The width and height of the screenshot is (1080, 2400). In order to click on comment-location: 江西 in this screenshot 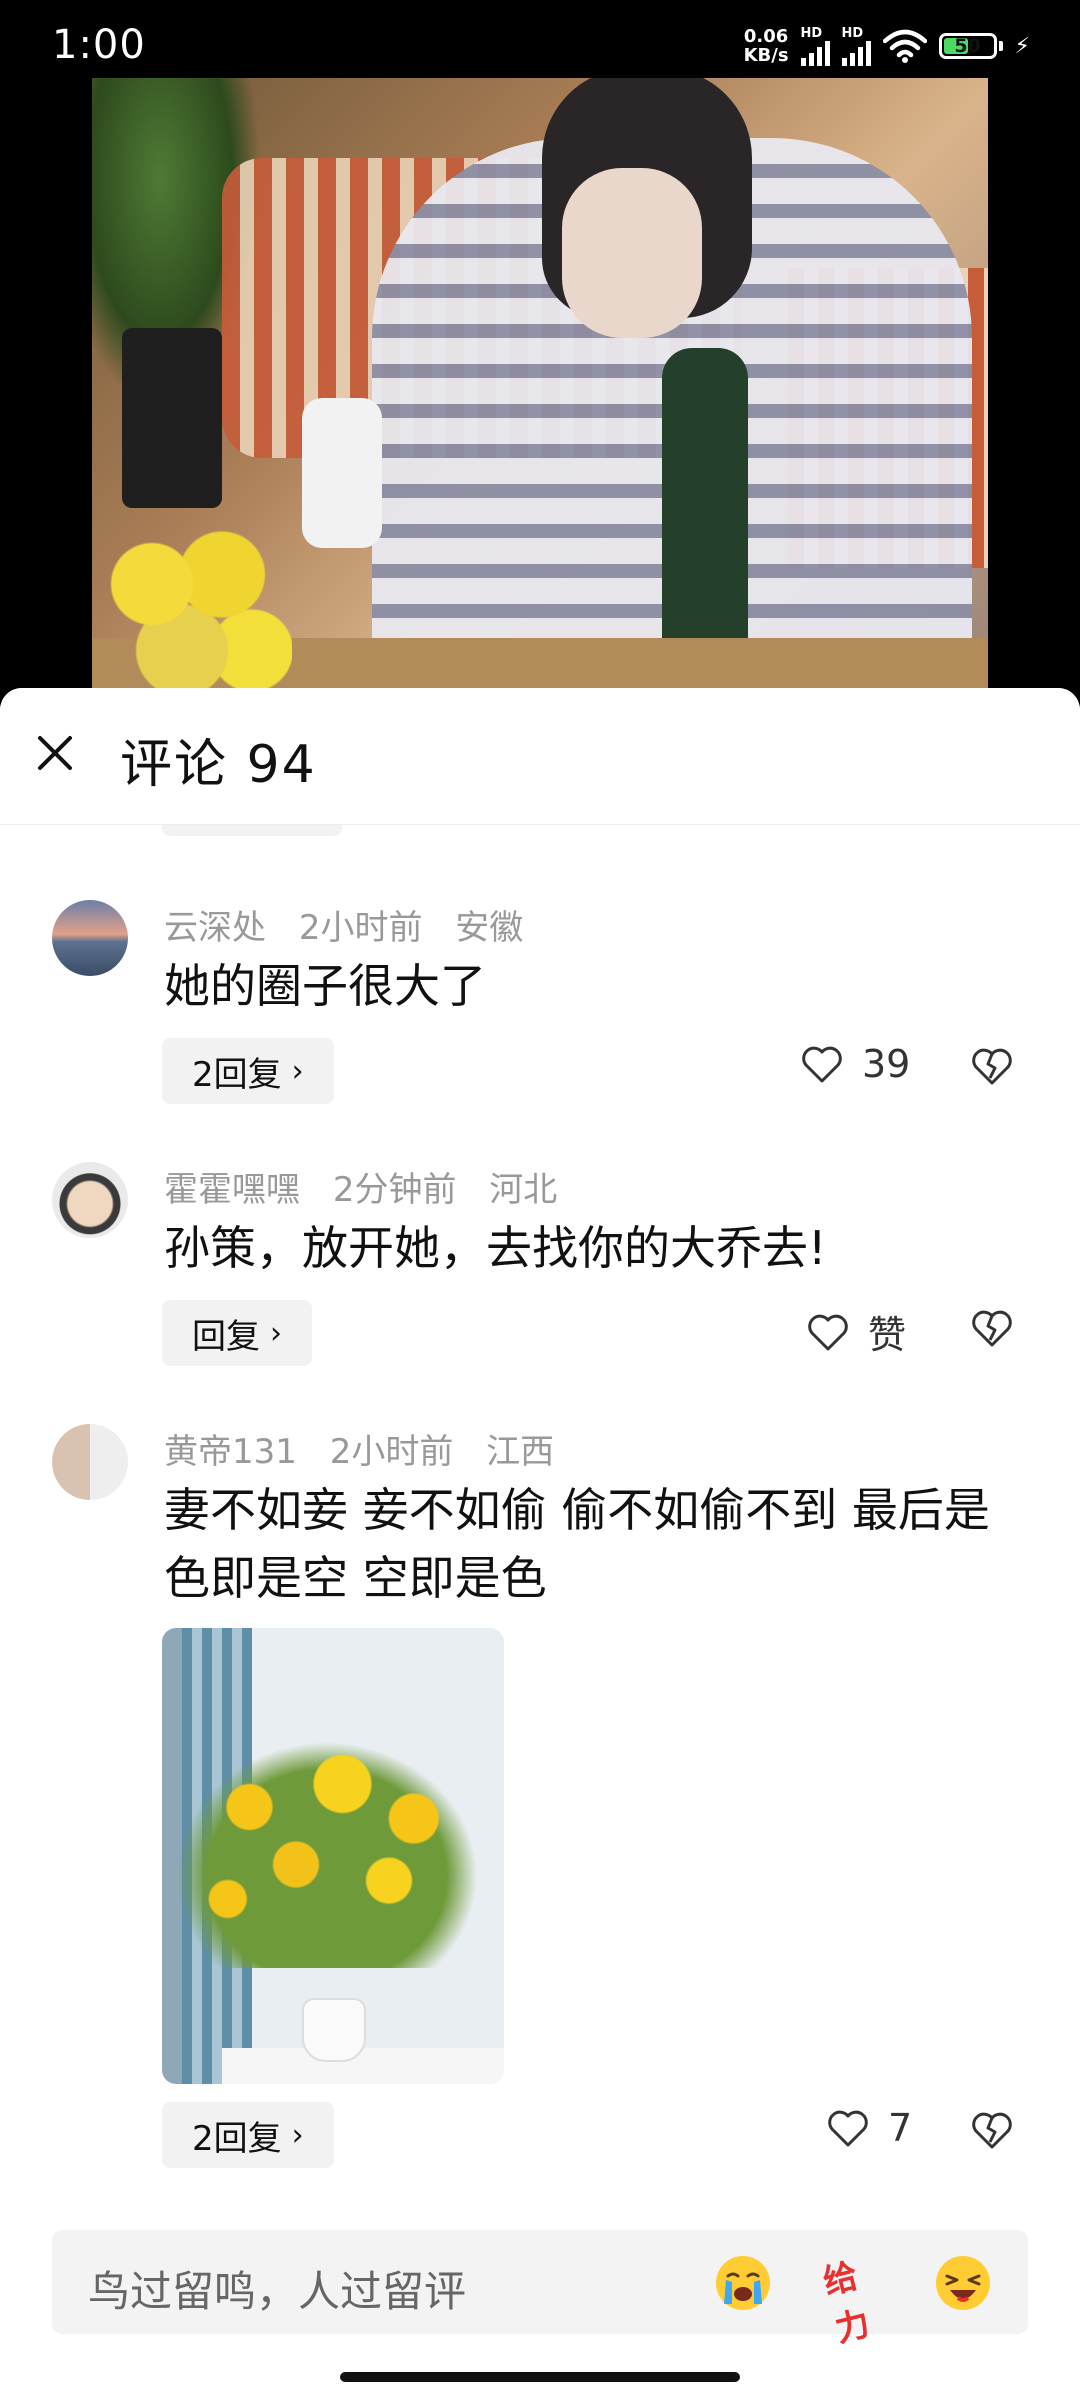, I will do `click(520, 1452)`.